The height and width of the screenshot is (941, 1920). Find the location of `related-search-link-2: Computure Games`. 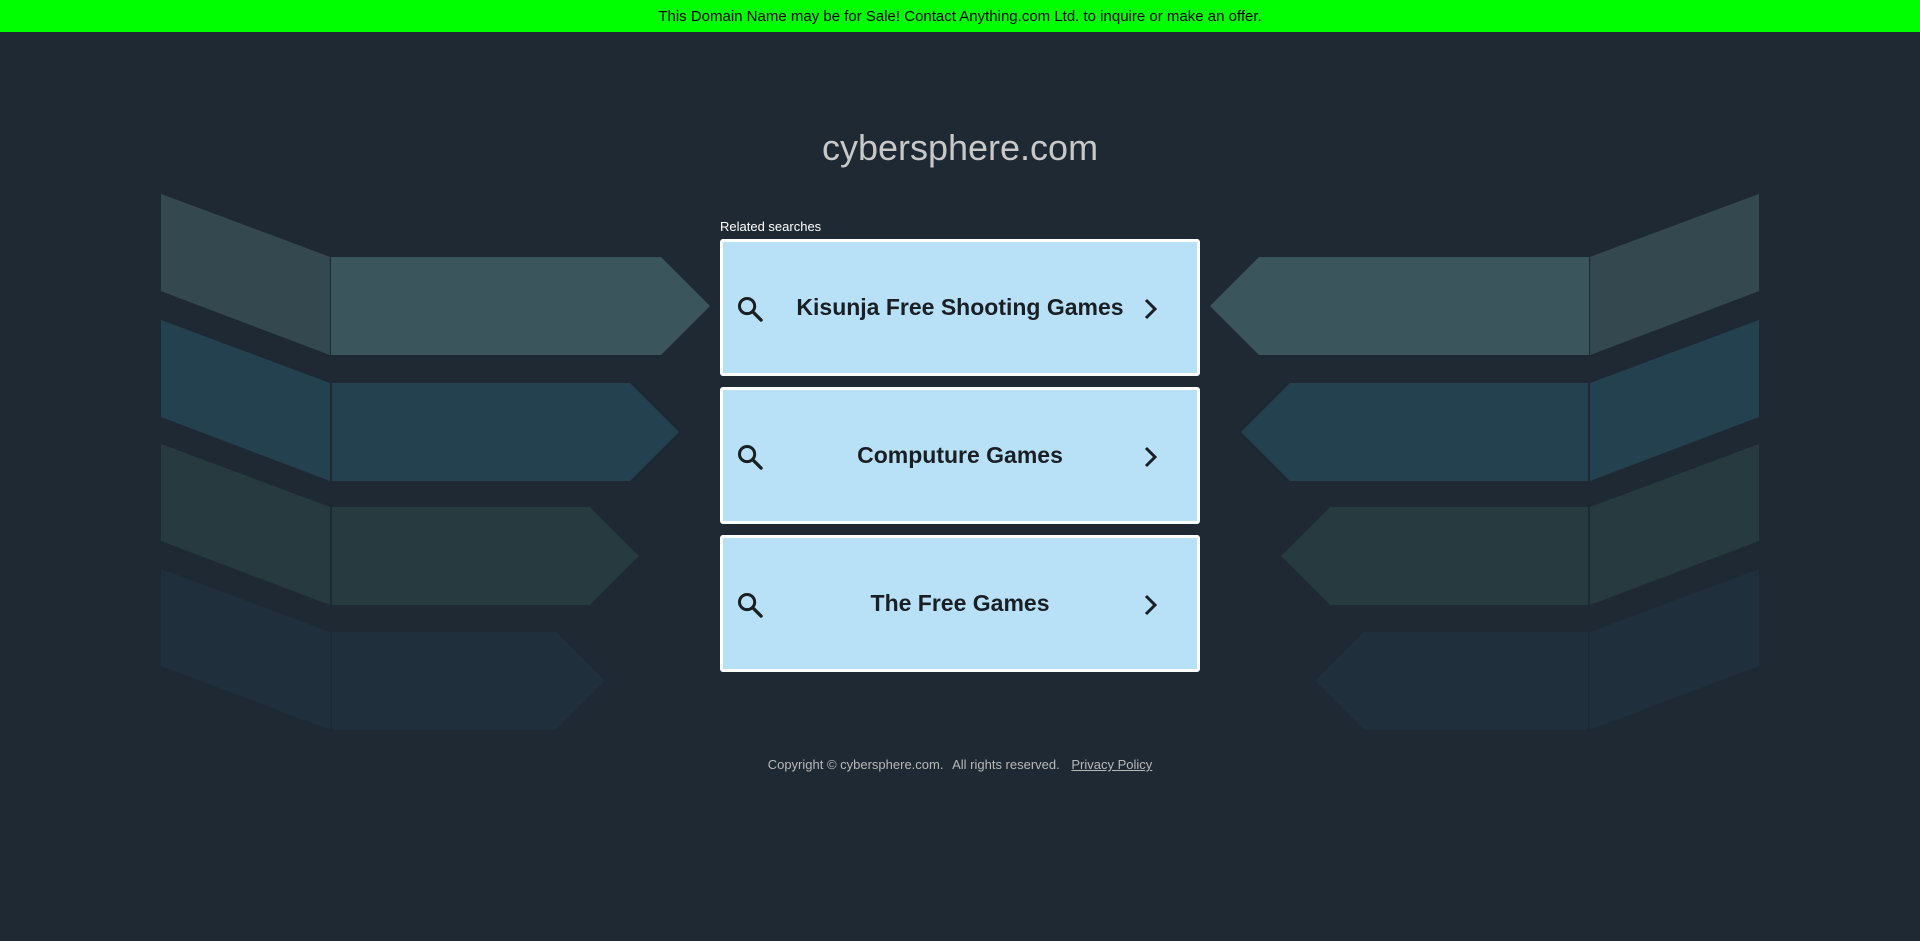

related-search-link-2: Computure Games is located at coordinates (960, 455).